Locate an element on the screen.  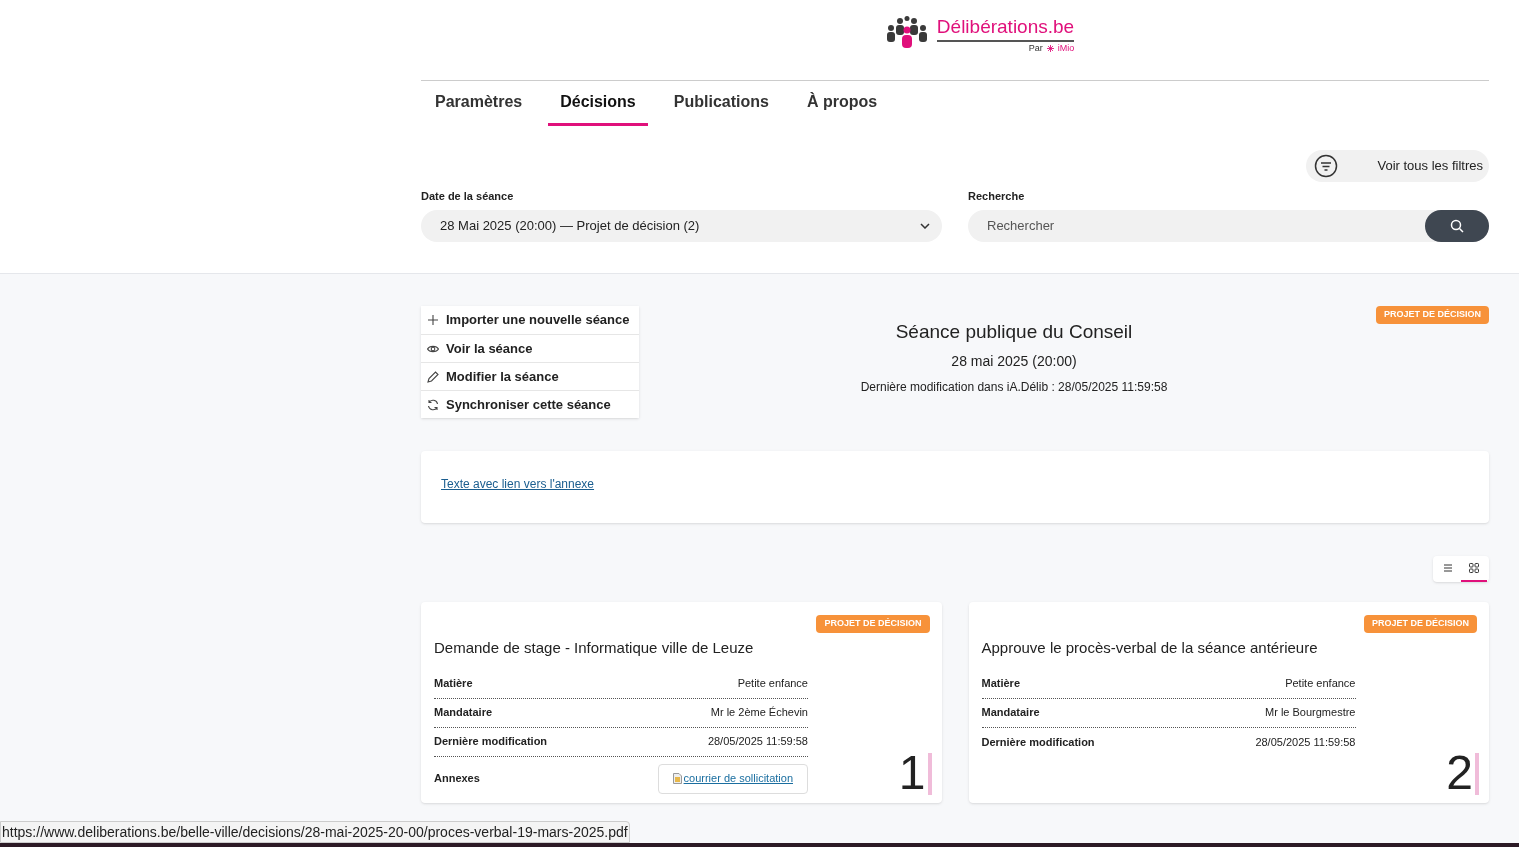
logo-name: Délibérations.be is located at coordinates (1005, 29).